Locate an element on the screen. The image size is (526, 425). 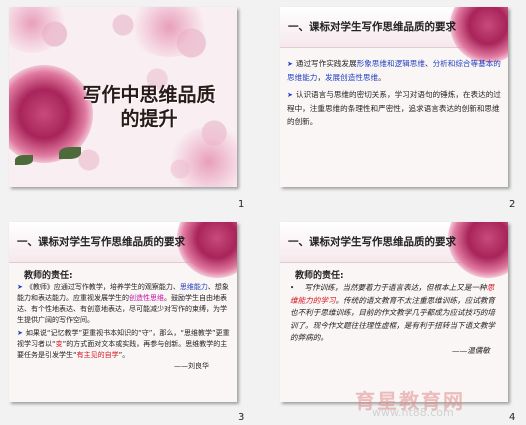
signature: ——温儒敏 is located at coordinates (471, 350).